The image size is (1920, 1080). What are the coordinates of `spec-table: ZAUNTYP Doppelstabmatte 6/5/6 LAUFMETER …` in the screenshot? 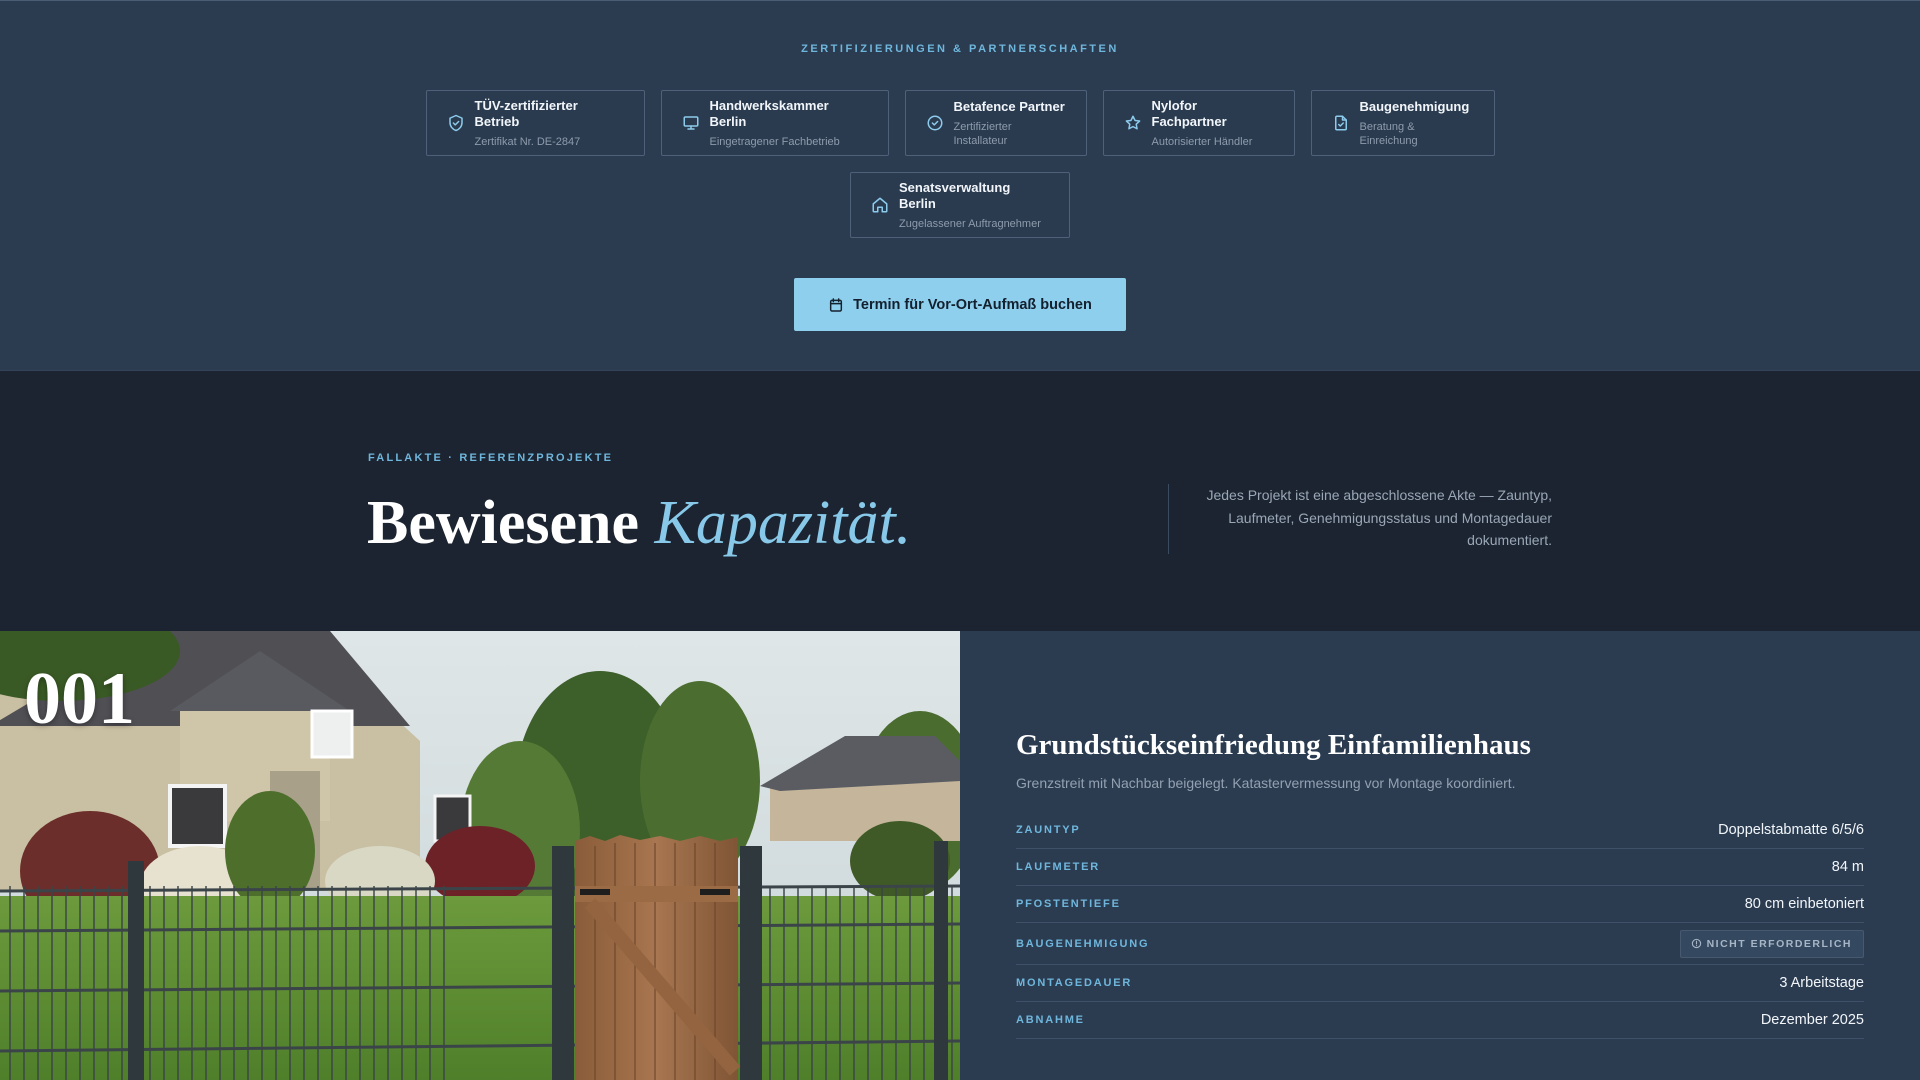 It's located at (1440, 925).